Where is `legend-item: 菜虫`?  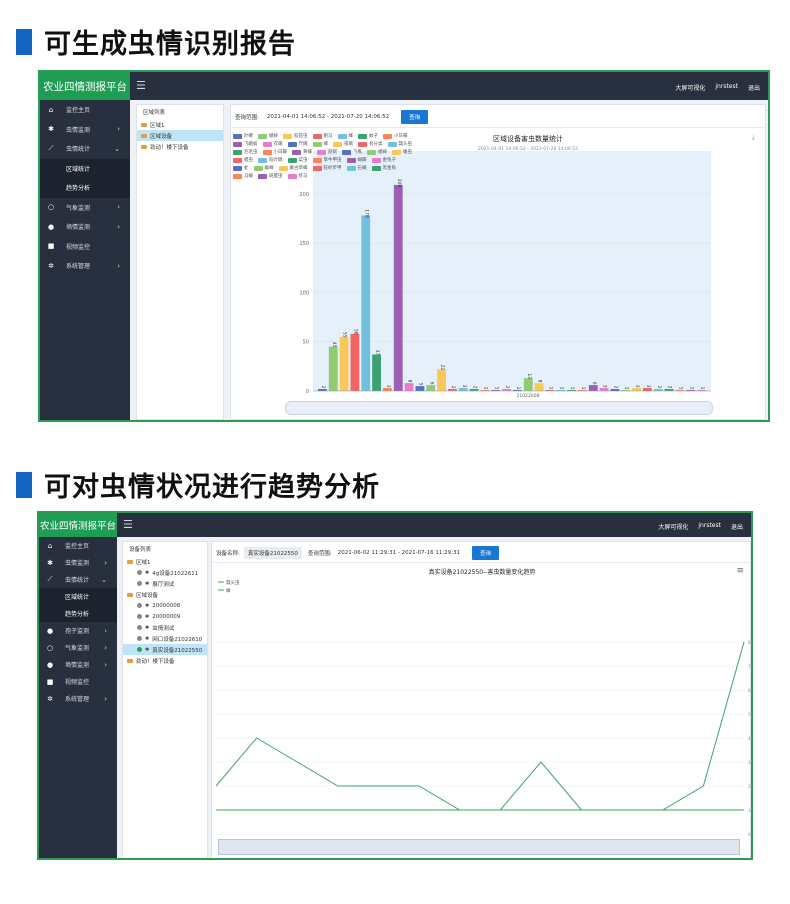 legend-item: 菜虫 is located at coordinates (297, 160).